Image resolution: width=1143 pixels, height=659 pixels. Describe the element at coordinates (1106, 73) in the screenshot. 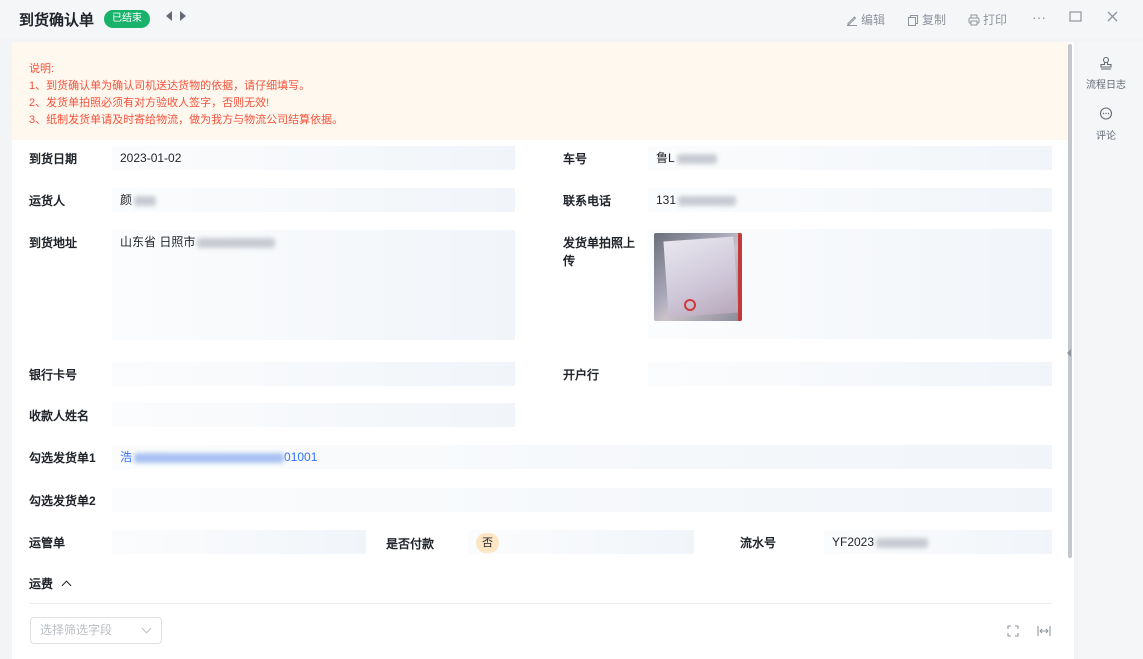

I see `process-log-button: 流程日志` at that location.